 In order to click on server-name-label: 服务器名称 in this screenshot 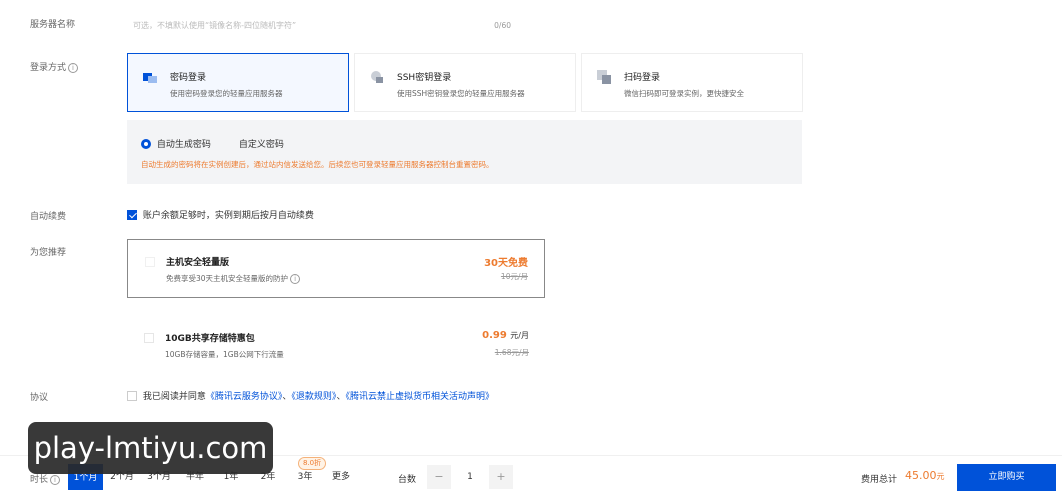, I will do `click(53, 25)`.